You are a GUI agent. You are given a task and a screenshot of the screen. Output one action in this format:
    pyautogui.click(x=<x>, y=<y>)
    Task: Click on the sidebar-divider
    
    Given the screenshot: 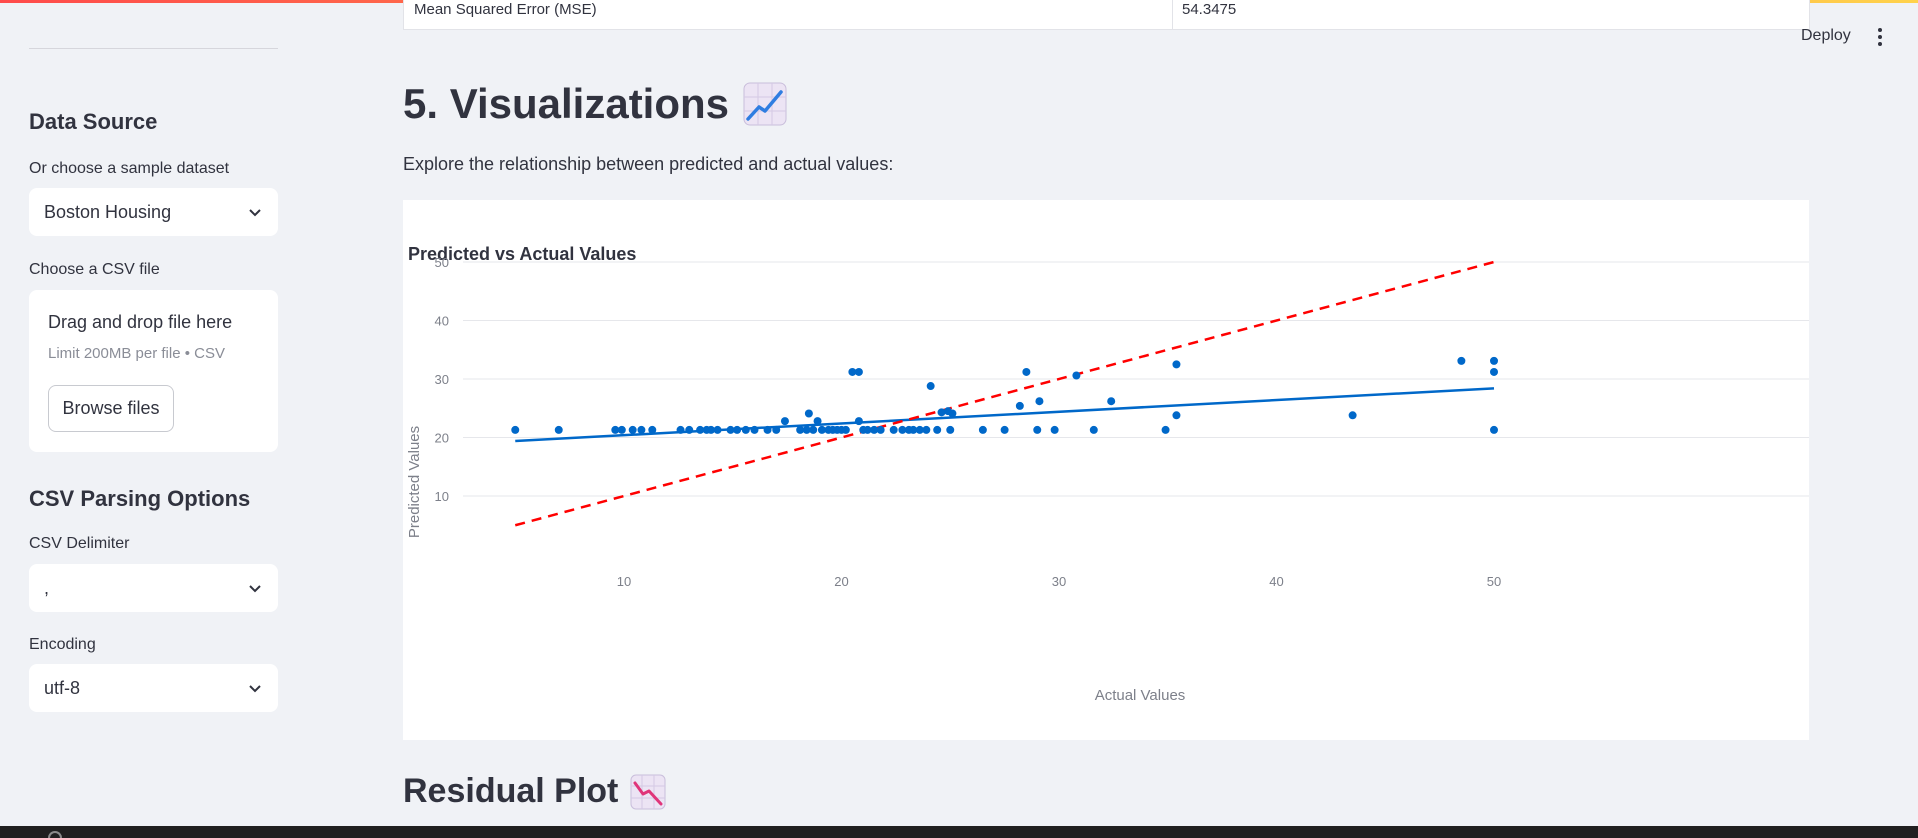 What is the action you would take?
    pyautogui.click(x=153, y=48)
    